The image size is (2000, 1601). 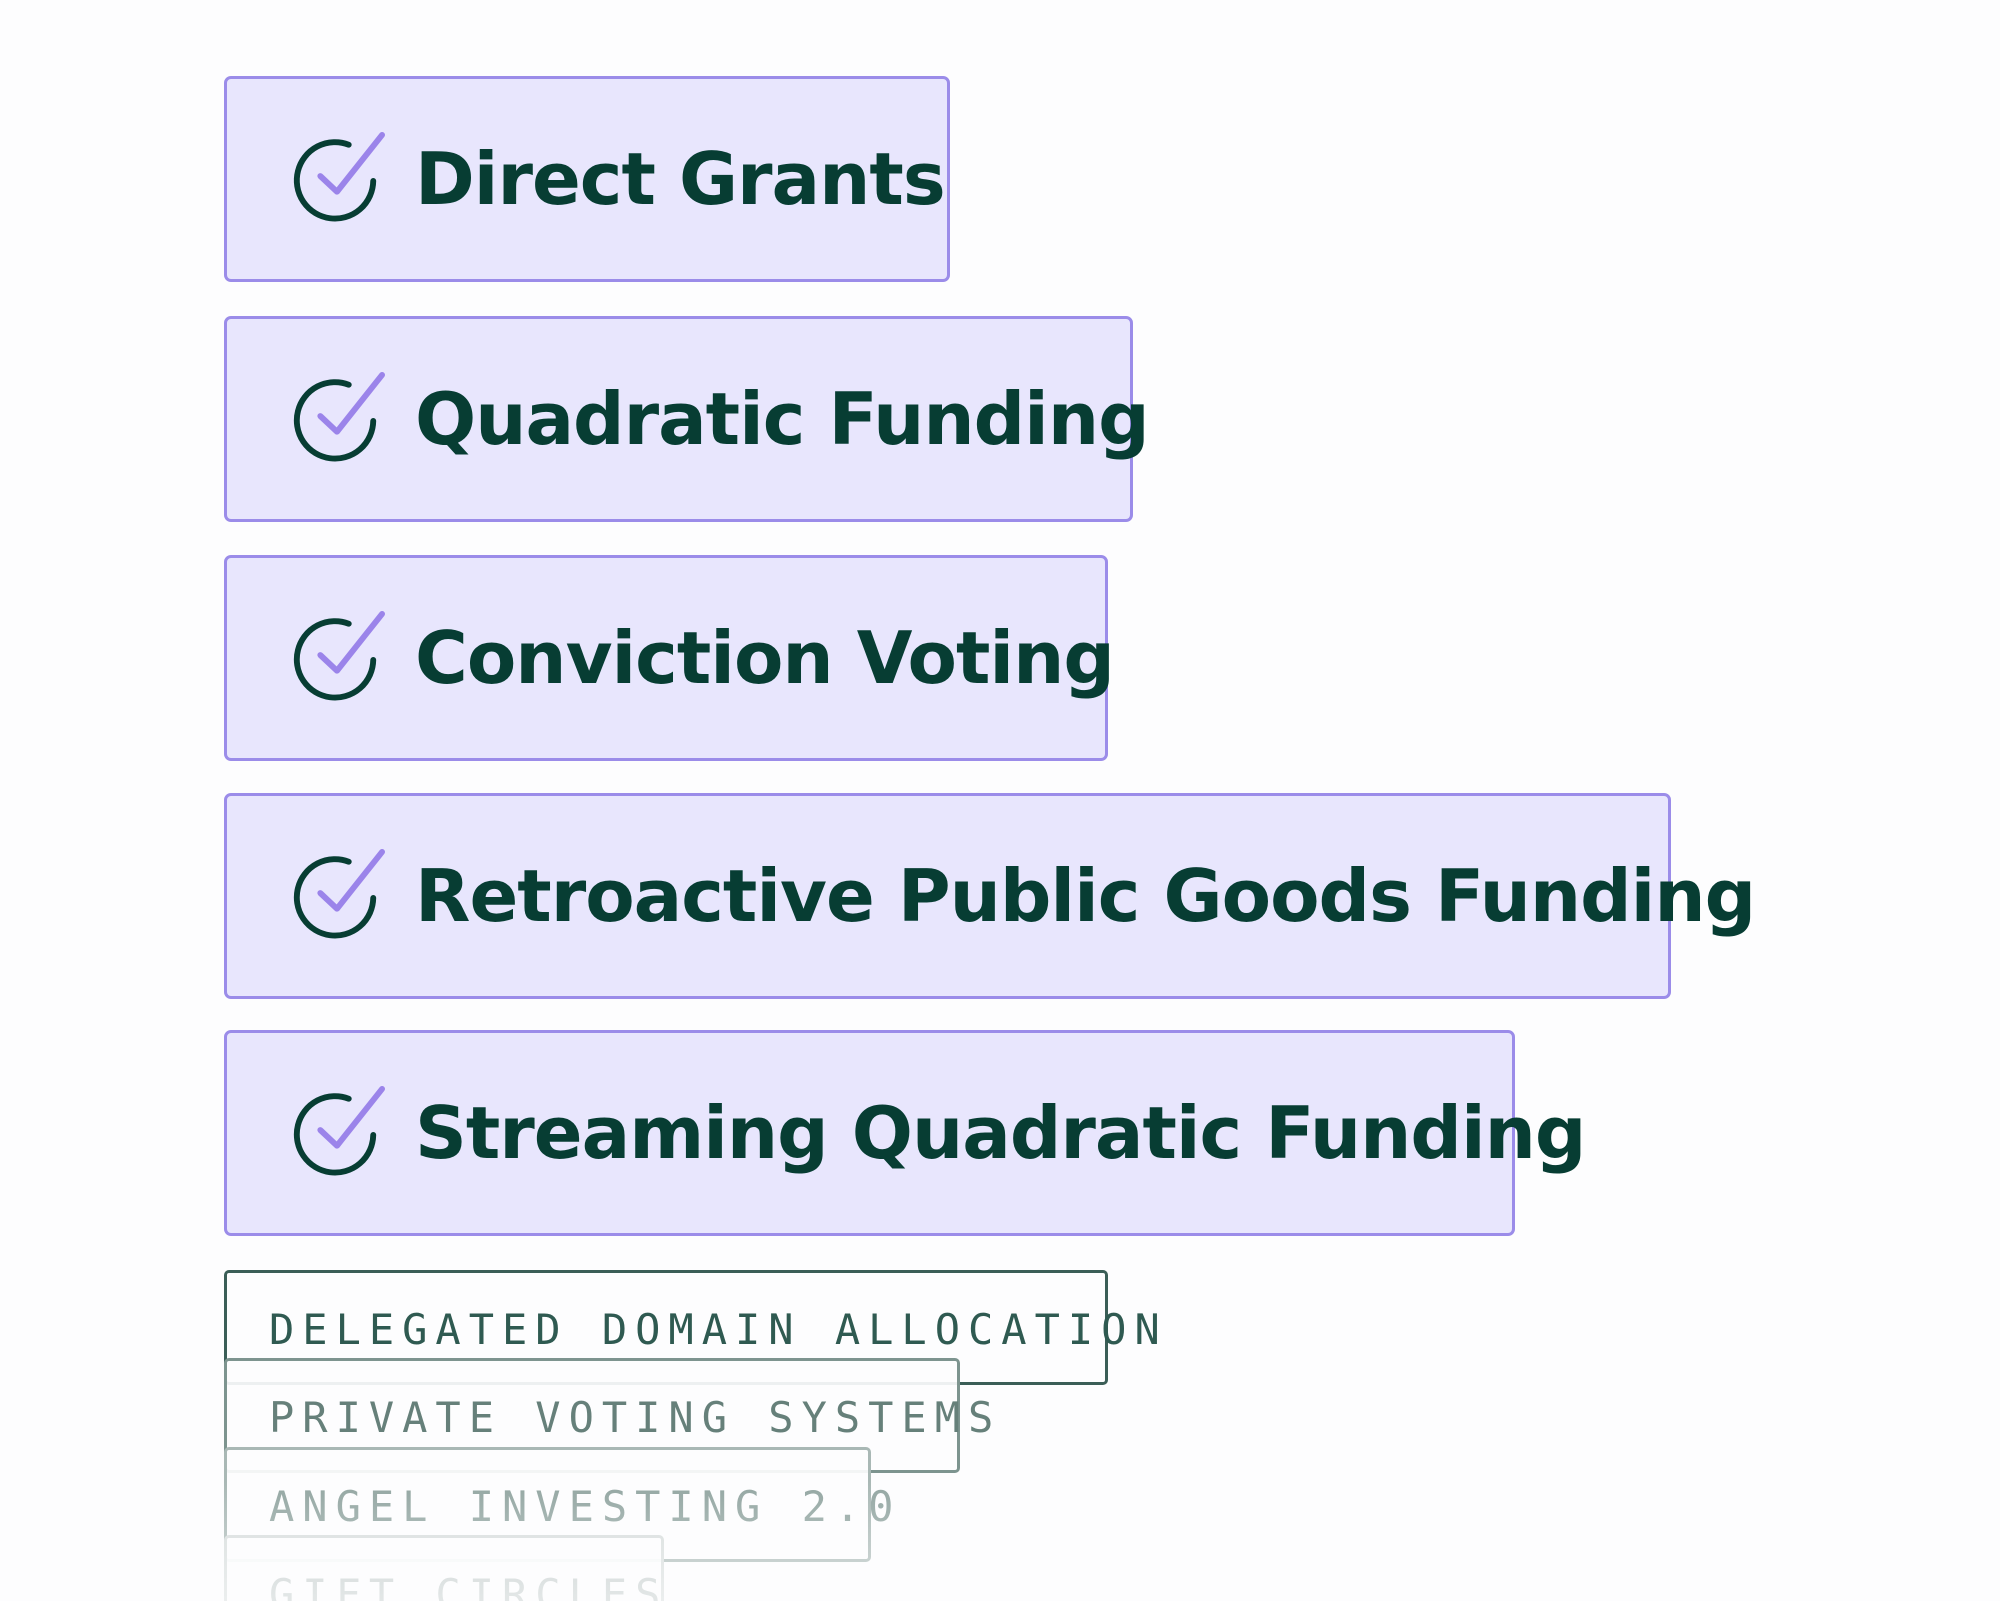 I want to click on mechanism-card-retroactive-public-goods-funding: Retroactive Public Goods Funding, so click(x=990, y=896).